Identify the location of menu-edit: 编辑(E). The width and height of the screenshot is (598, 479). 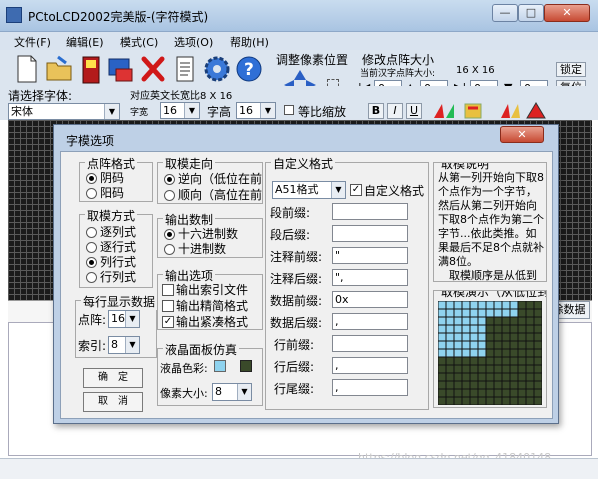
(85, 42).